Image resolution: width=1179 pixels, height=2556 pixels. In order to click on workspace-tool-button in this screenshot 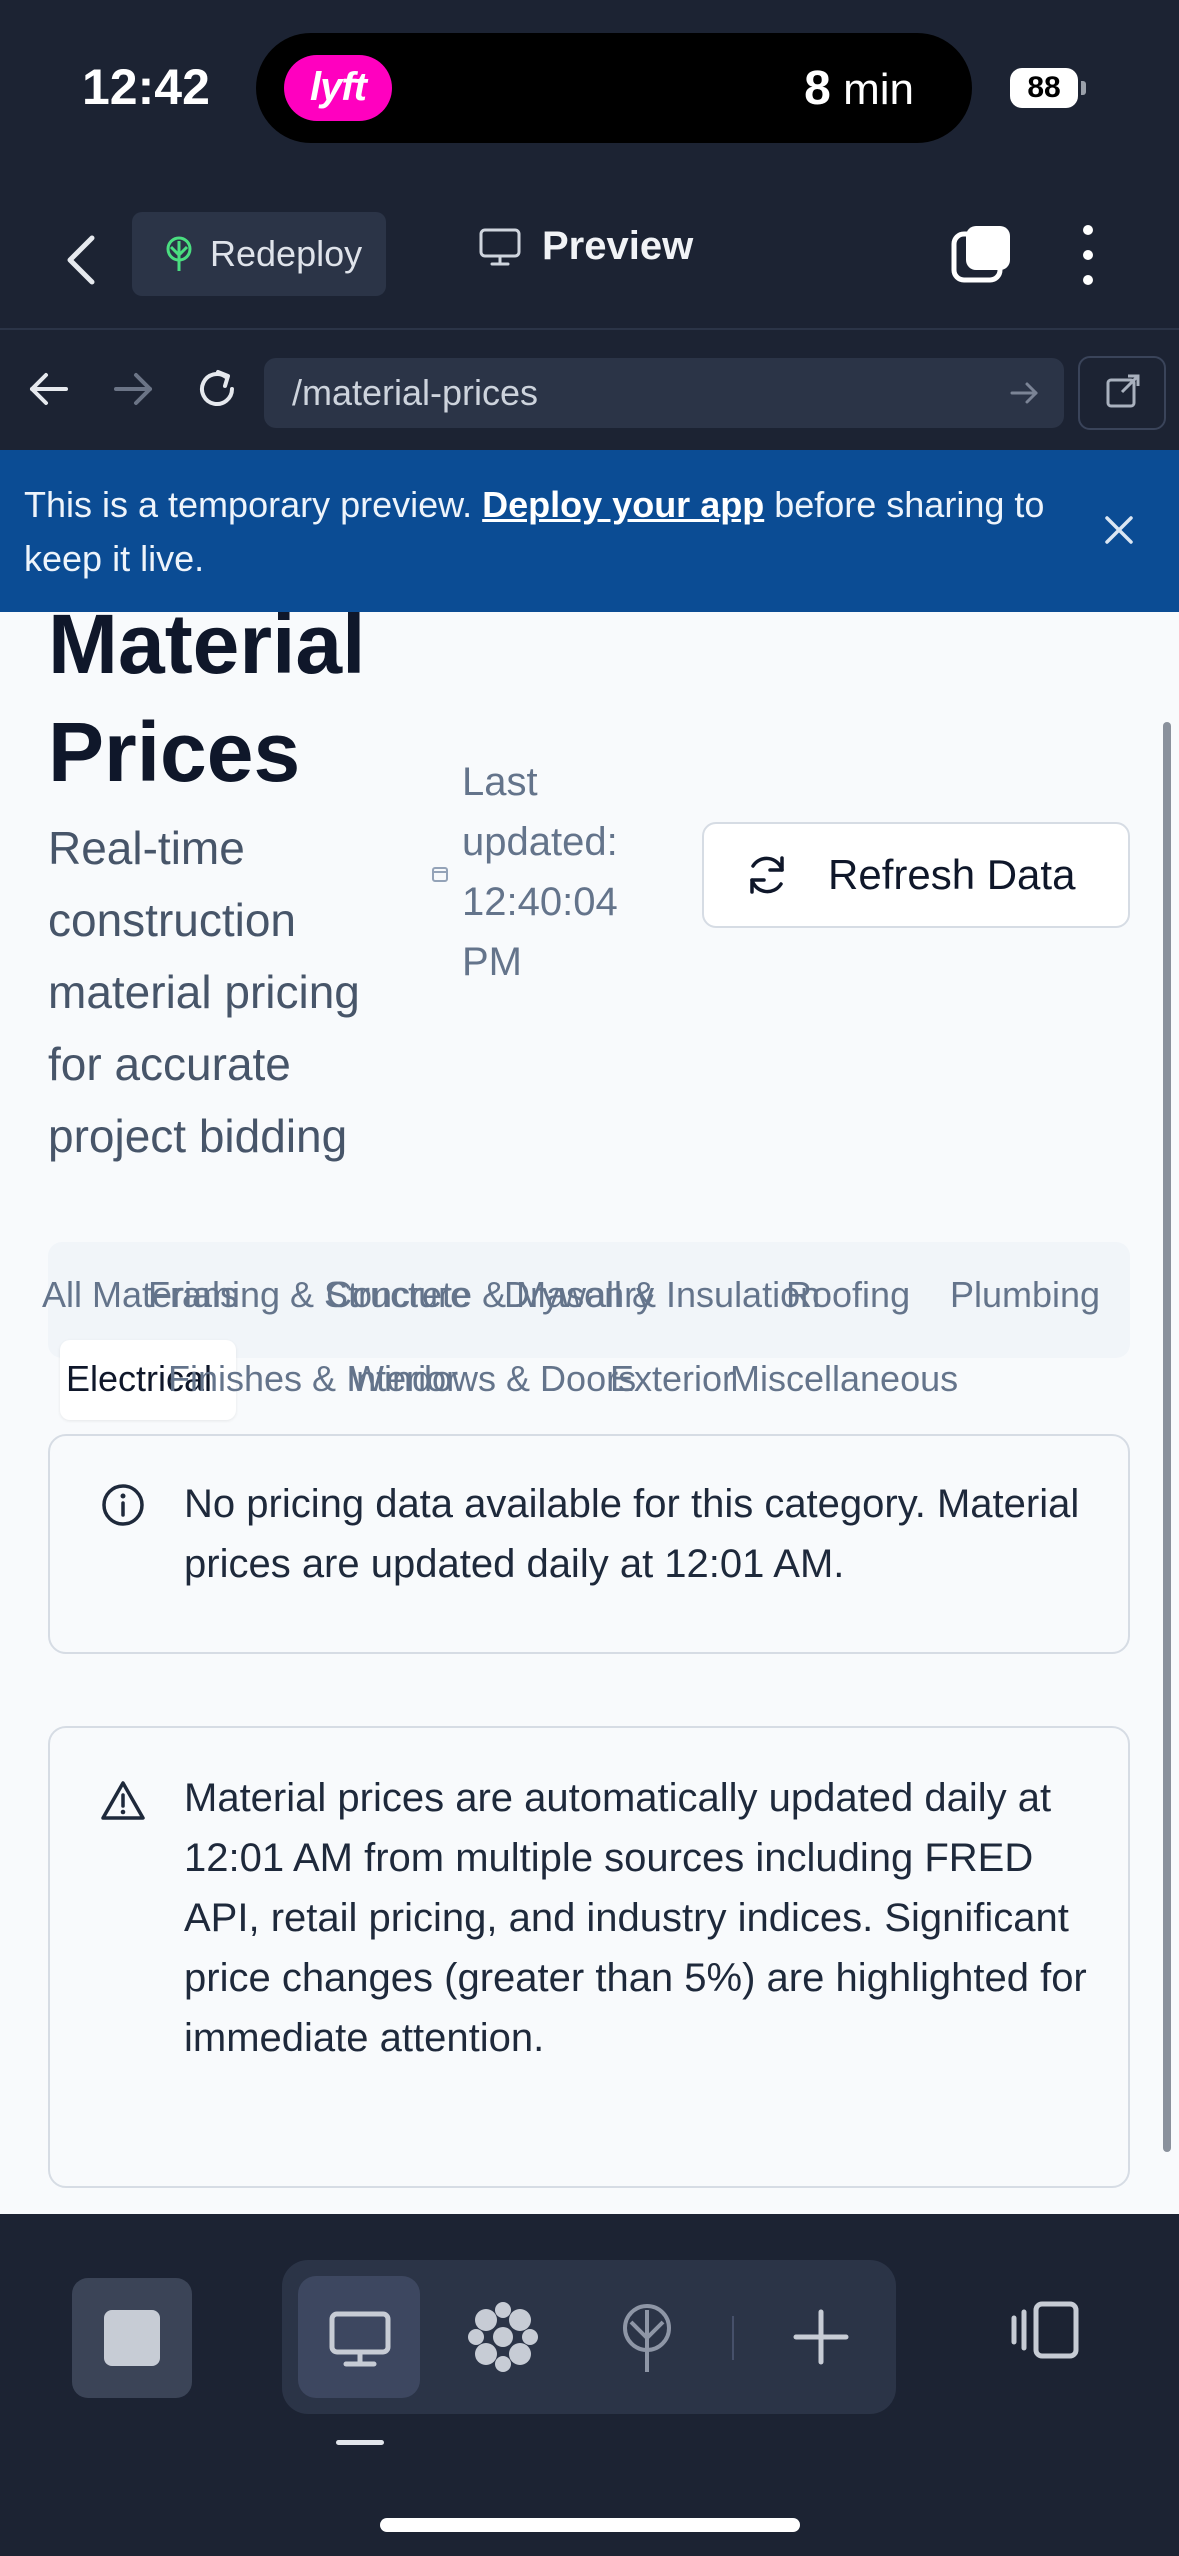, I will do `click(503, 2337)`.